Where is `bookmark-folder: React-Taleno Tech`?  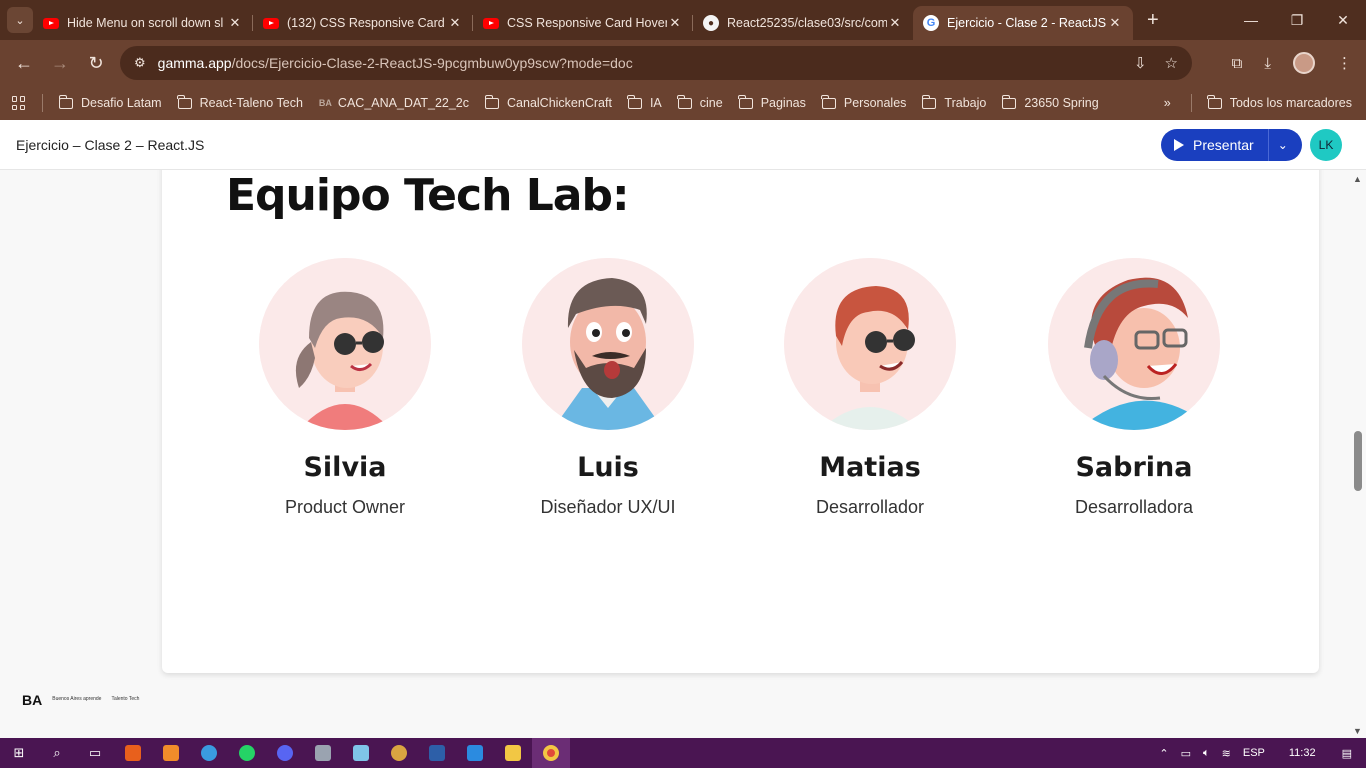 bookmark-folder: React-Taleno Tech is located at coordinates (240, 102).